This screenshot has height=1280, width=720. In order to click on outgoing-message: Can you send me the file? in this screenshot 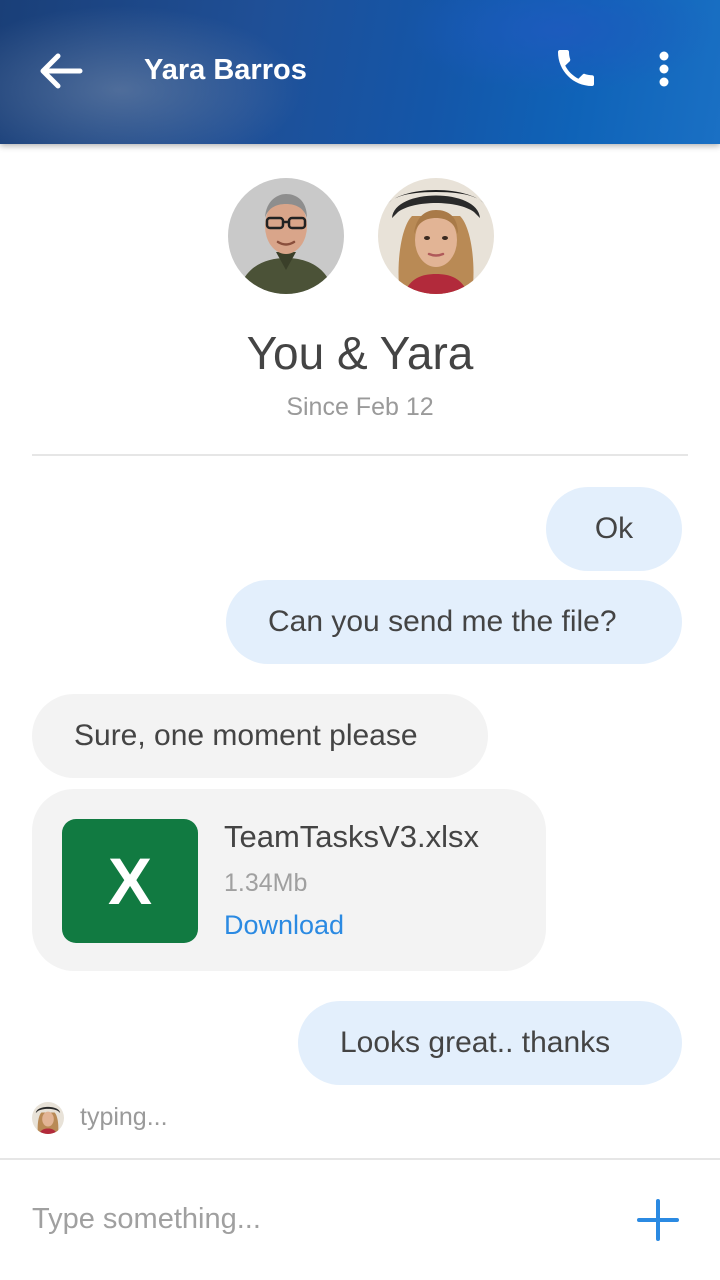, I will do `click(454, 622)`.